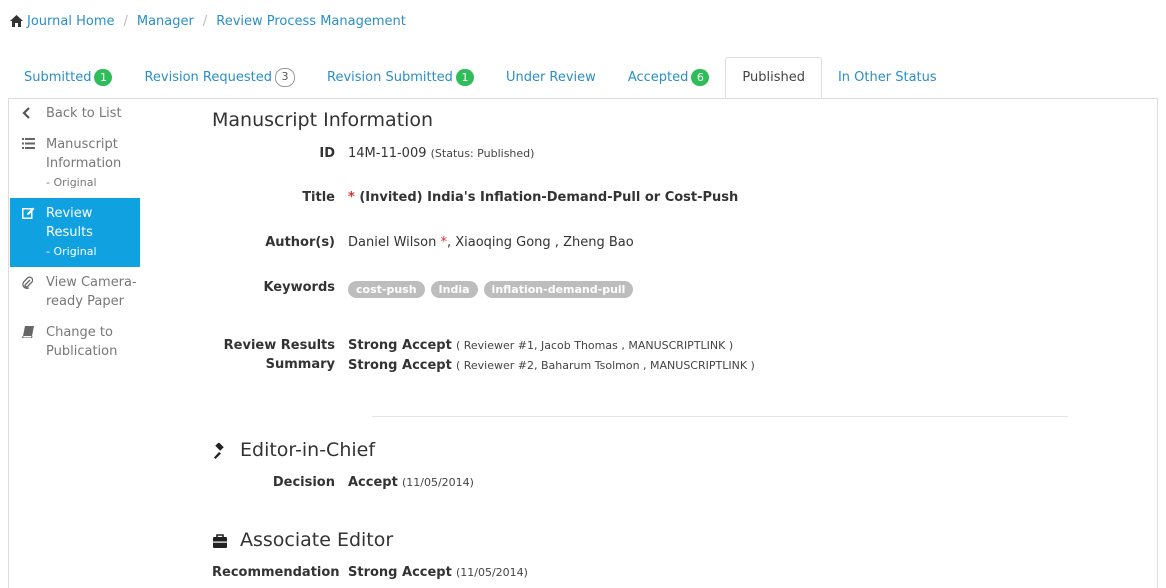 The width and height of the screenshot is (1166, 588). Describe the element at coordinates (27, 282) in the screenshot. I see `paperclip-icon` at that location.